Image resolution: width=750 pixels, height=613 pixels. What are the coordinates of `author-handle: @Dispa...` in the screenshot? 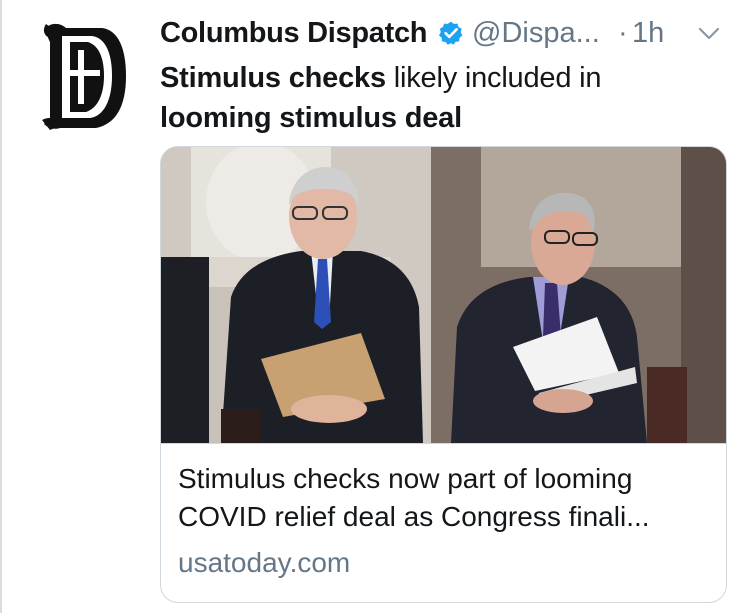 It's located at (536, 33).